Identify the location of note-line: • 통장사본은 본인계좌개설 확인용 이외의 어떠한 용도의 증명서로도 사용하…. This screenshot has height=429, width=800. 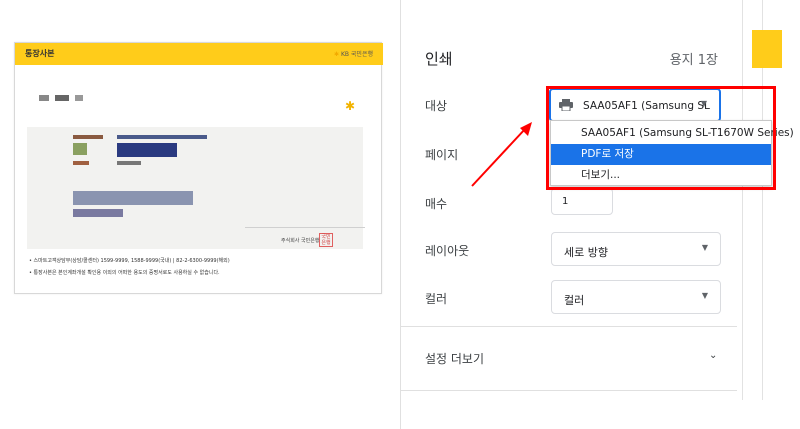
(124, 273).